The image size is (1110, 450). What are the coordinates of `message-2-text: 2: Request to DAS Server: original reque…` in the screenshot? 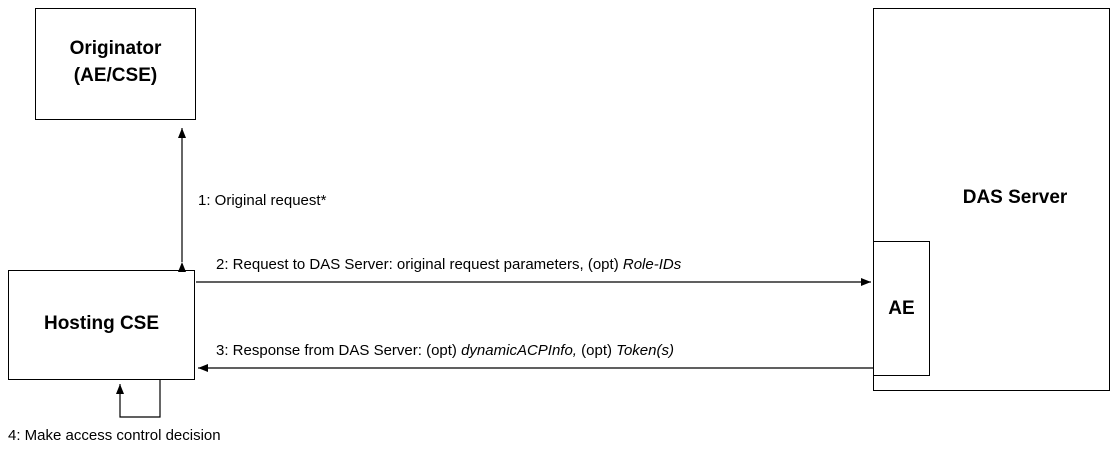 It's located at (419, 264).